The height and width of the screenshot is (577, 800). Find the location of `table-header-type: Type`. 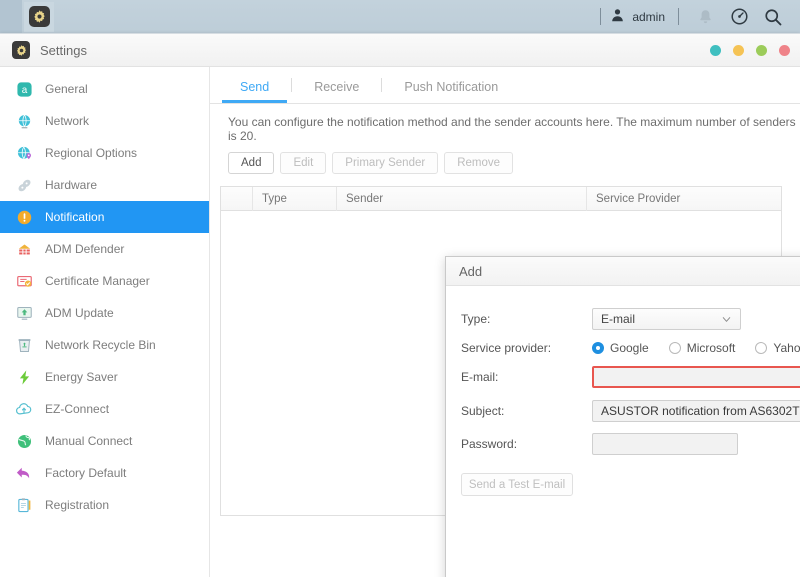

table-header-type: Type is located at coordinates (295, 198).